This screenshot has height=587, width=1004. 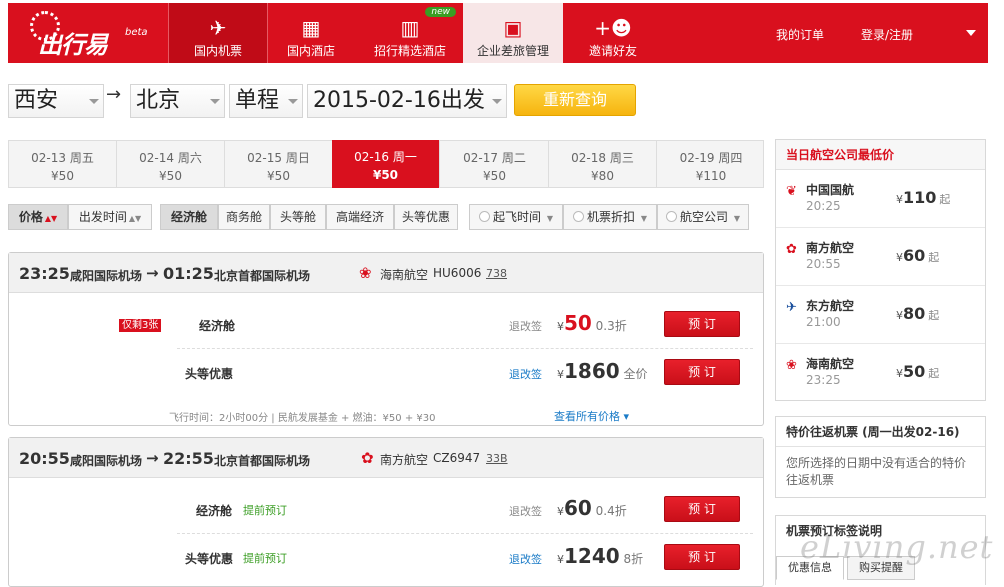 I want to click on beta-label: beta, so click(x=136, y=32).